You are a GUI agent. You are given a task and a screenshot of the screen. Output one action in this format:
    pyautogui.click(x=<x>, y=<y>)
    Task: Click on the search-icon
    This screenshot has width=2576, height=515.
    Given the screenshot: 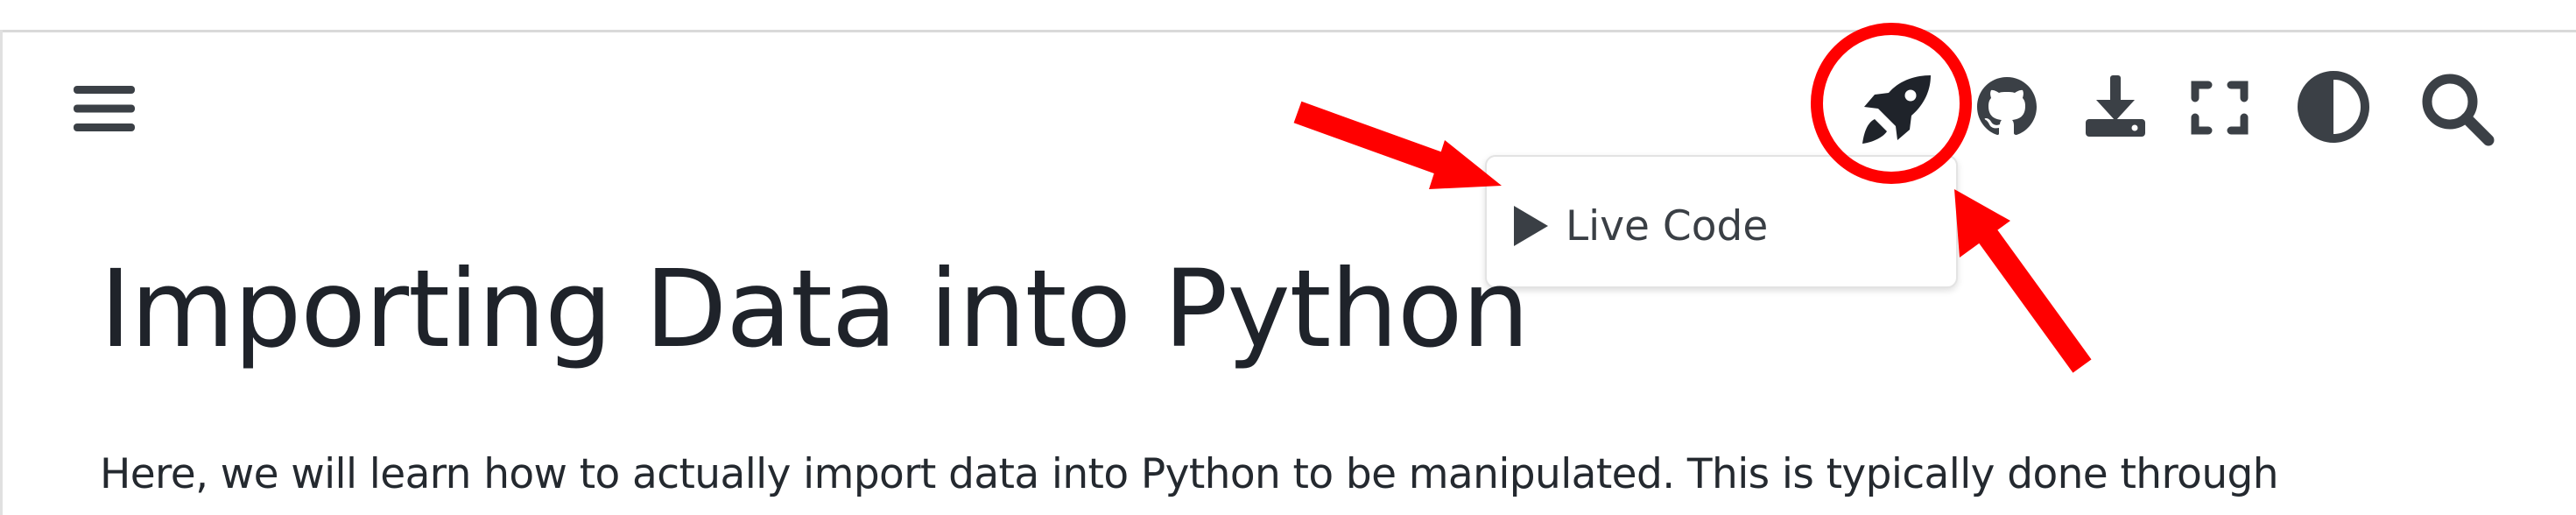 What is the action you would take?
    pyautogui.click(x=2456, y=108)
    